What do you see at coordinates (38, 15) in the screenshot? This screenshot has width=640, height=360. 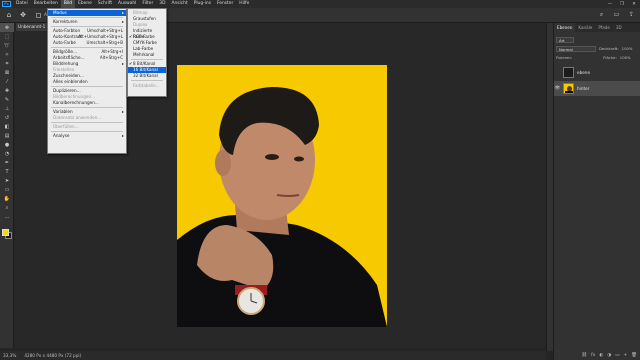 I see `auto-select-checkbox` at bounding box center [38, 15].